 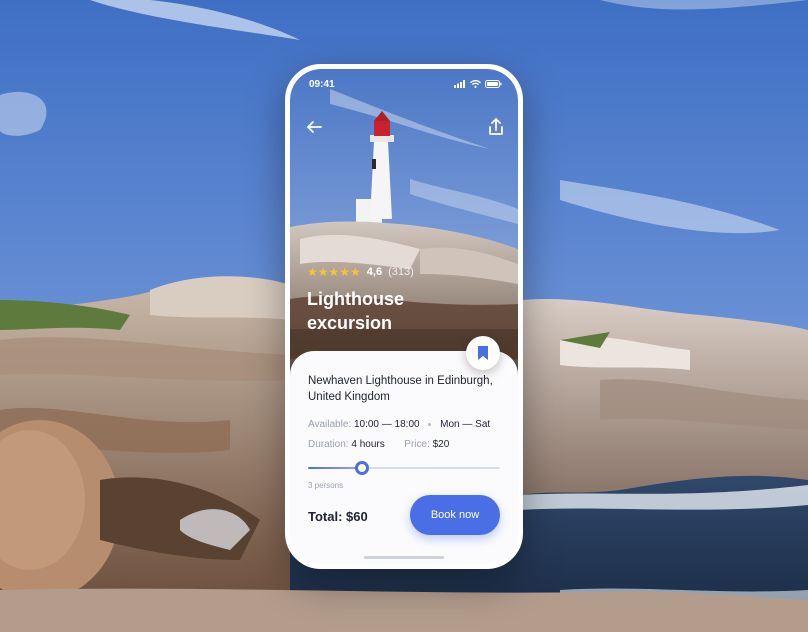 What do you see at coordinates (374, 272) in the screenshot?
I see `rating-score: 4,6` at bounding box center [374, 272].